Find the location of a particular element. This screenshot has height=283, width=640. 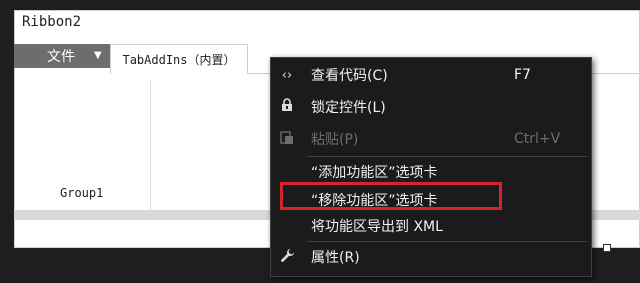

tab-addins: TabAddIns（内置） is located at coordinates (179, 59).